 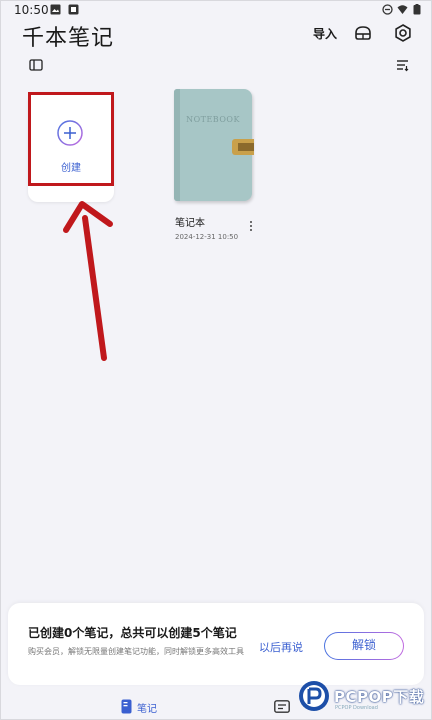 I want to click on status-bar: 10:50, so click(x=216, y=10).